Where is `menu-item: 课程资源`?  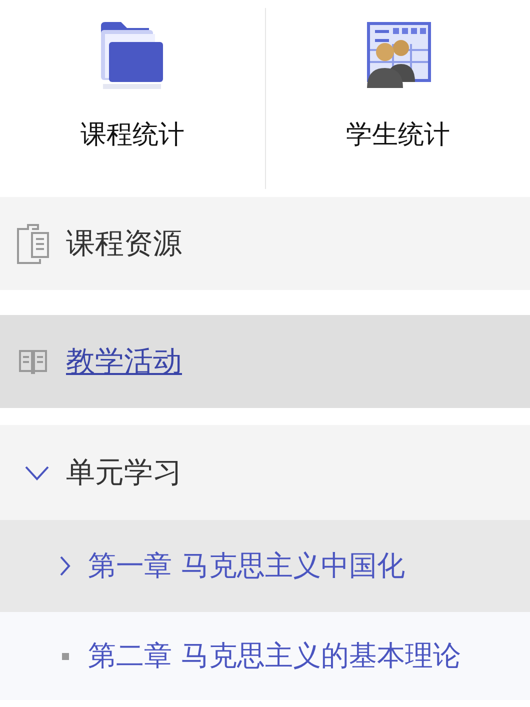
menu-item: 课程资源 is located at coordinates (265, 243).